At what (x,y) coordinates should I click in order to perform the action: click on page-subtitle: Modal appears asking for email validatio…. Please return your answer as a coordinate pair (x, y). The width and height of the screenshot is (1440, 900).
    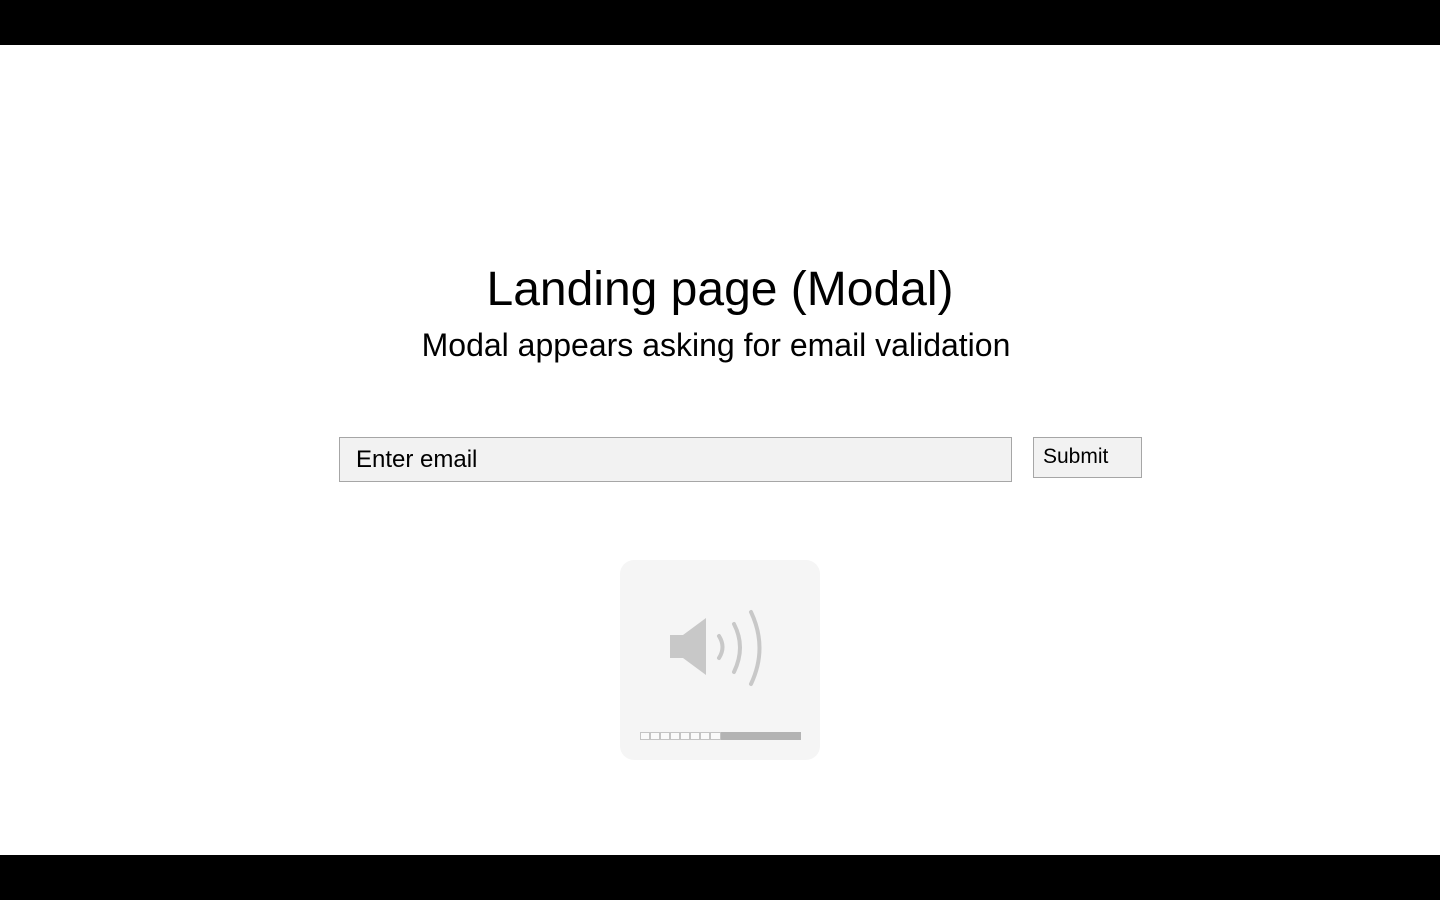
    Looking at the image, I should click on (716, 345).